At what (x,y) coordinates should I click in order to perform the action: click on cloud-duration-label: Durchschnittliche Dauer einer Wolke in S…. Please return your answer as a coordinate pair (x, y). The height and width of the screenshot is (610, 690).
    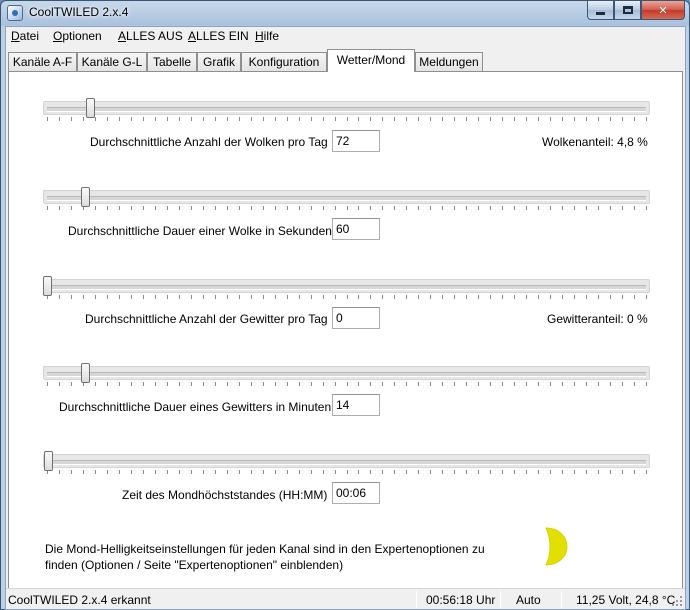
    Looking at the image, I should click on (200, 231).